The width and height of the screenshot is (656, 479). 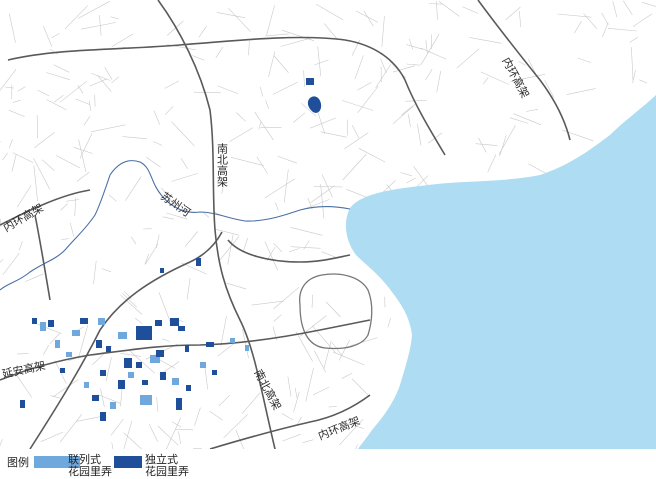 What do you see at coordinates (18, 462) in the screenshot?
I see `legend-title: 图例` at bounding box center [18, 462].